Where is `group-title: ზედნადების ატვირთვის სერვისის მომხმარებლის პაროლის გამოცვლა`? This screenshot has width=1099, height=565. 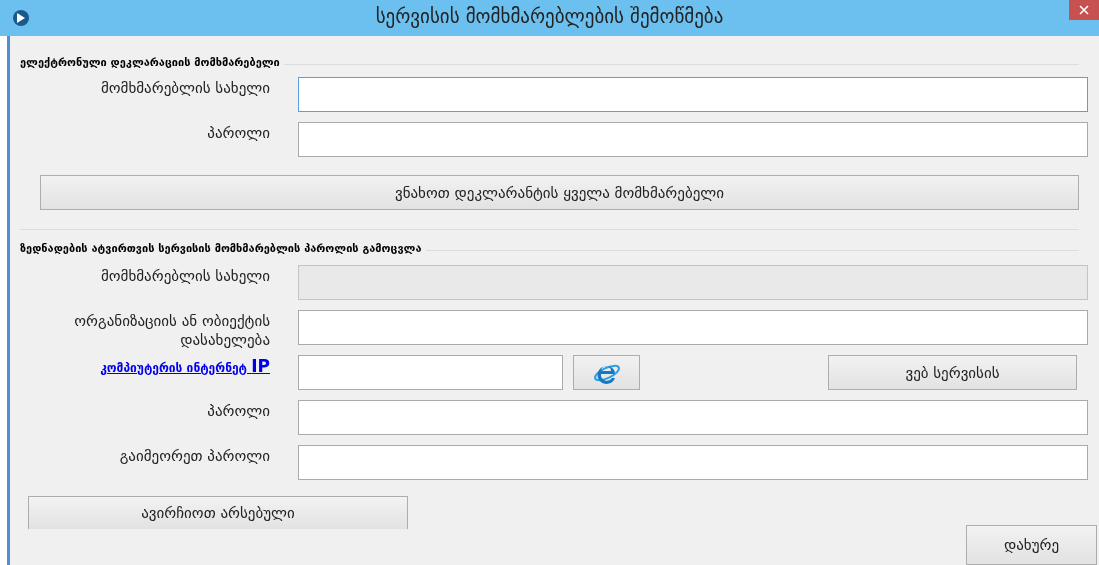
group-title: ზედნადების ატვირთვის სერვისის მომხმარებლის პაროლის გამოცვლა is located at coordinates (223, 248).